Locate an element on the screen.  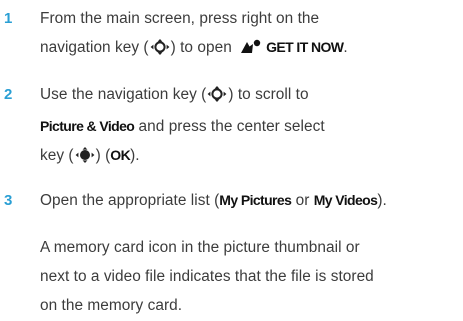
step-number: 3 is located at coordinates (8, 200).